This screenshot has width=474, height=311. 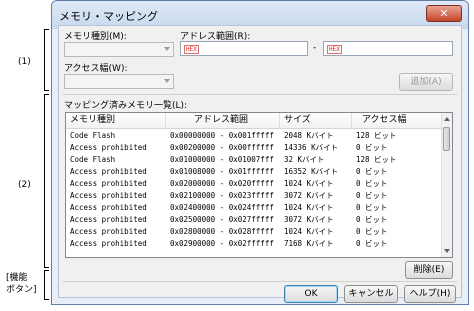 I want to click on access-width-label: アクセス幅(W):, so click(x=96, y=69).